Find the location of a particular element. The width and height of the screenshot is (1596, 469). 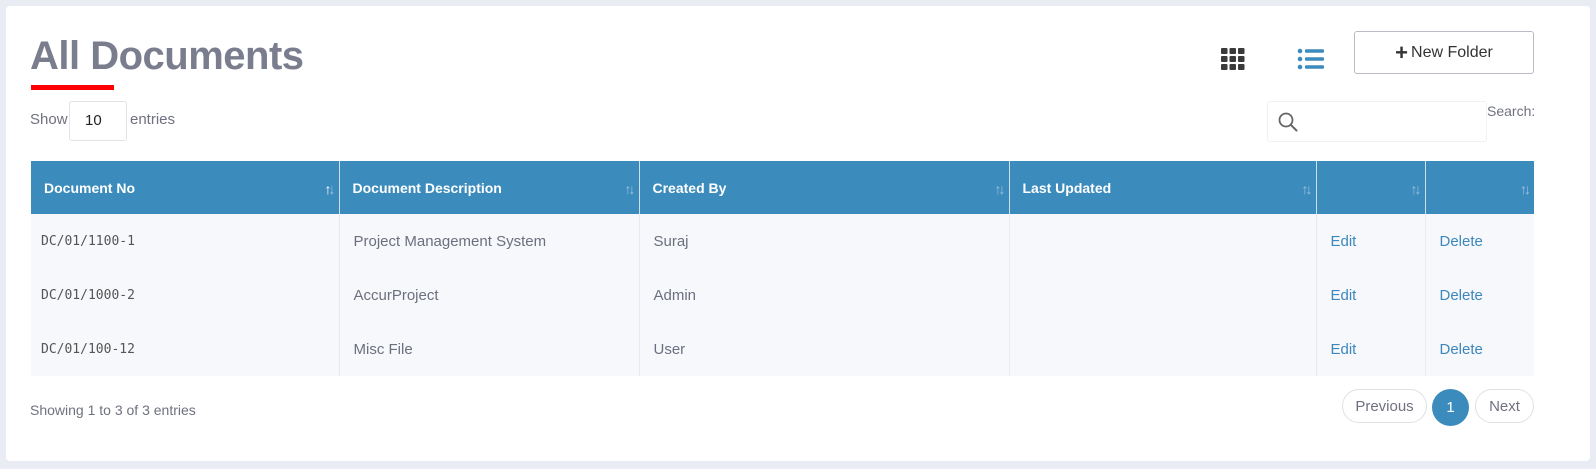

created-by-cell: Admin is located at coordinates (824, 295).